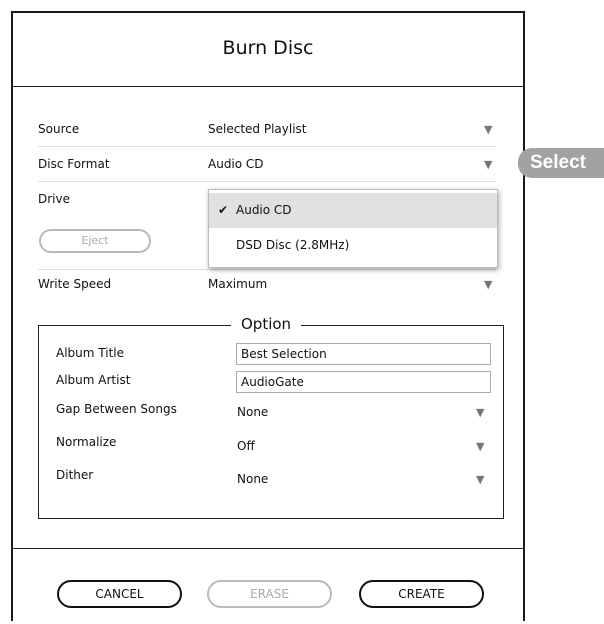 Image resolution: width=604 pixels, height=624 pixels. What do you see at coordinates (269, 594) in the screenshot?
I see `erase-button: ERASE` at bounding box center [269, 594].